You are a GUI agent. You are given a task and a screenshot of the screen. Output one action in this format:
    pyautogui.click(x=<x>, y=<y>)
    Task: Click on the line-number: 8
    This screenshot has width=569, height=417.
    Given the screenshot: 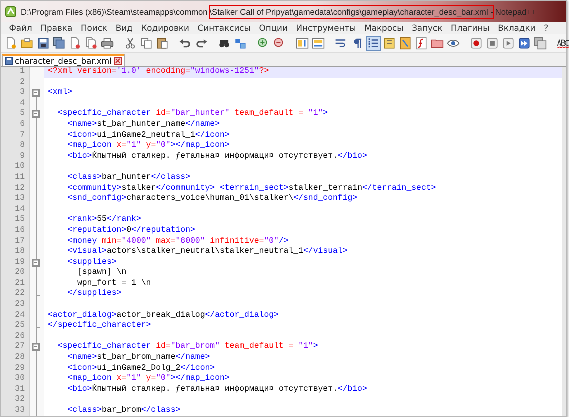 What is the action you would take?
    pyautogui.click(x=15, y=146)
    